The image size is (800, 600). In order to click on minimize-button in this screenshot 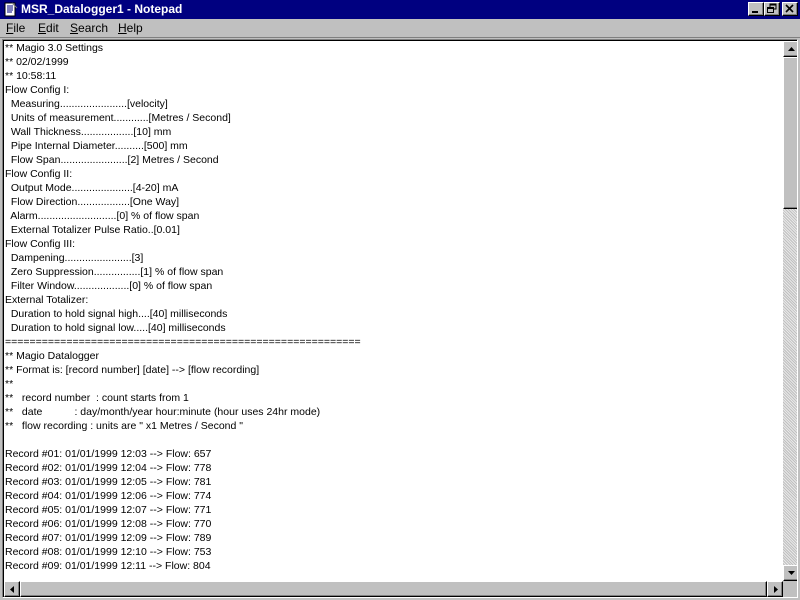, I will do `click(756, 9)`.